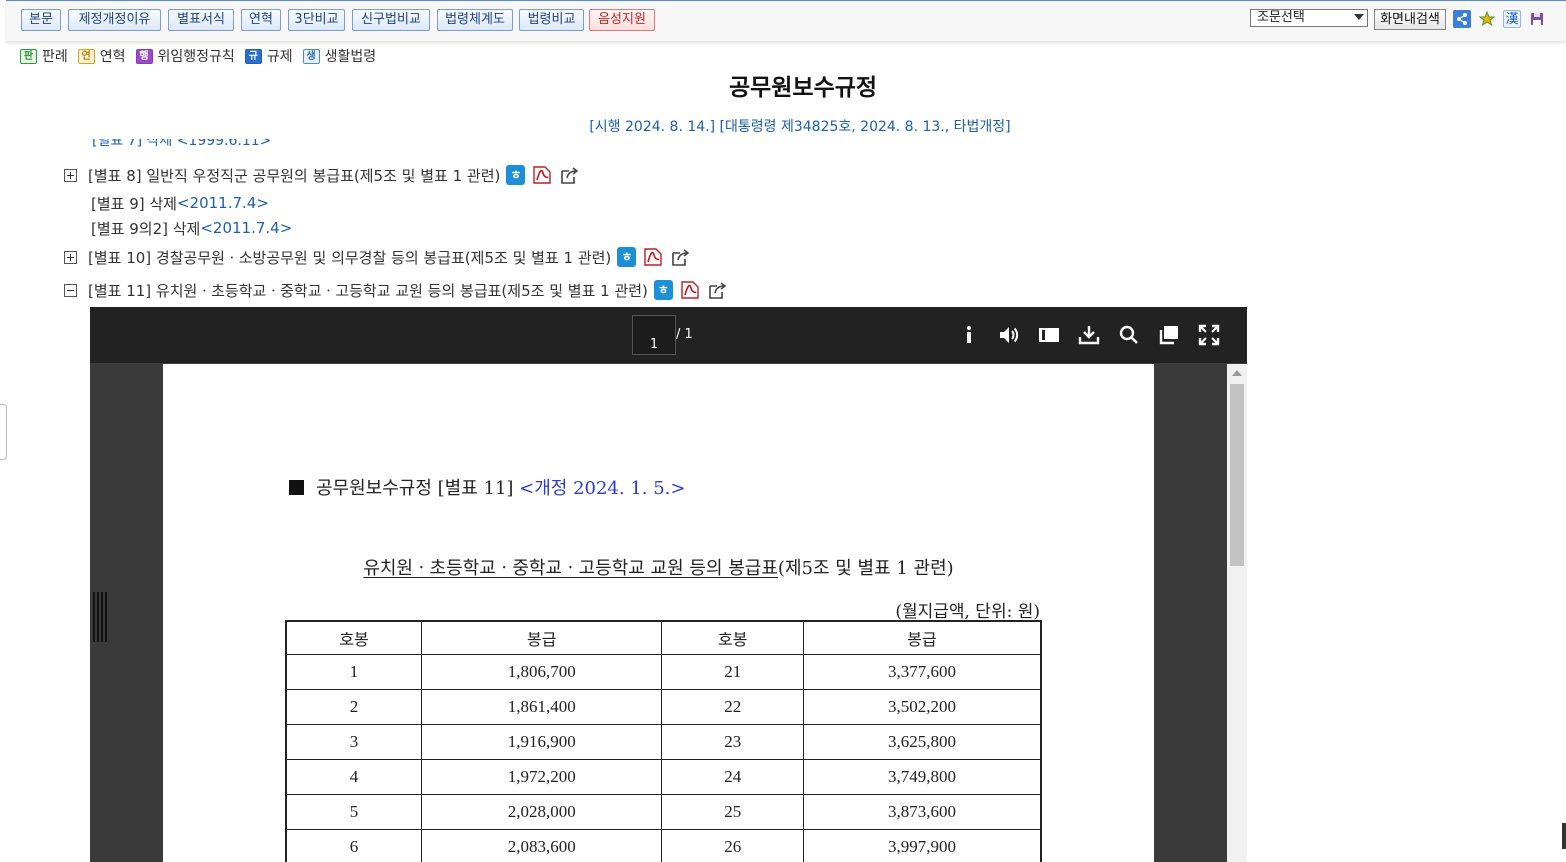 The height and width of the screenshot is (862, 1566). Describe the element at coordinates (311, 56) in the screenshot. I see `living-law-badge-icon: 생` at that location.